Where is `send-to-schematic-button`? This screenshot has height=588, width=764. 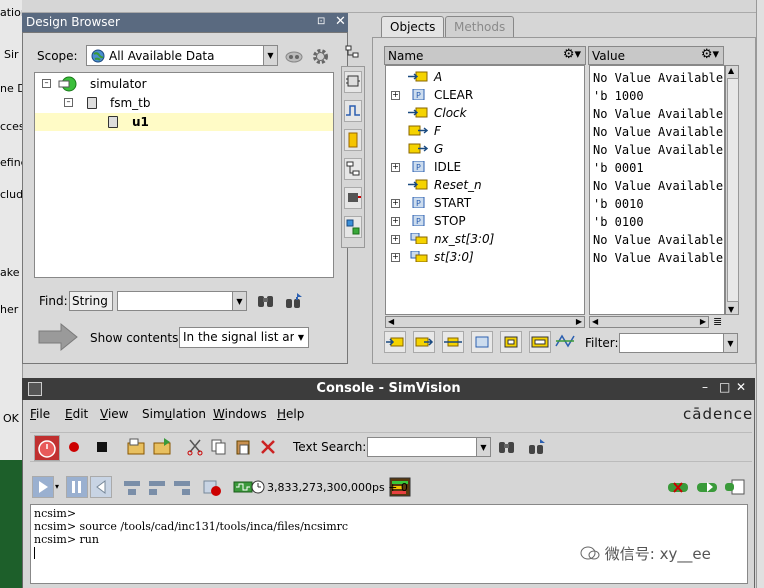
send-to-schematic-button is located at coordinates (353, 82).